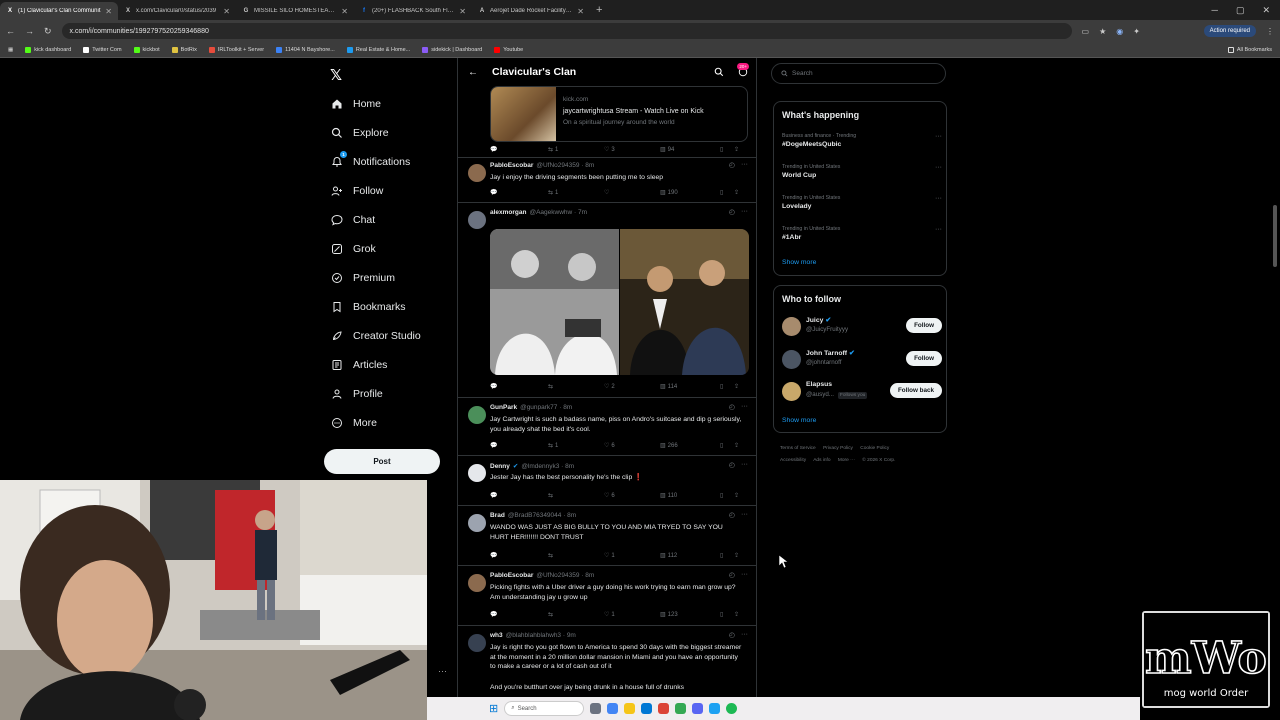 The height and width of the screenshot is (720, 1280). I want to click on trend-item: Trending in United States #1Abr ···, so click(862, 233).